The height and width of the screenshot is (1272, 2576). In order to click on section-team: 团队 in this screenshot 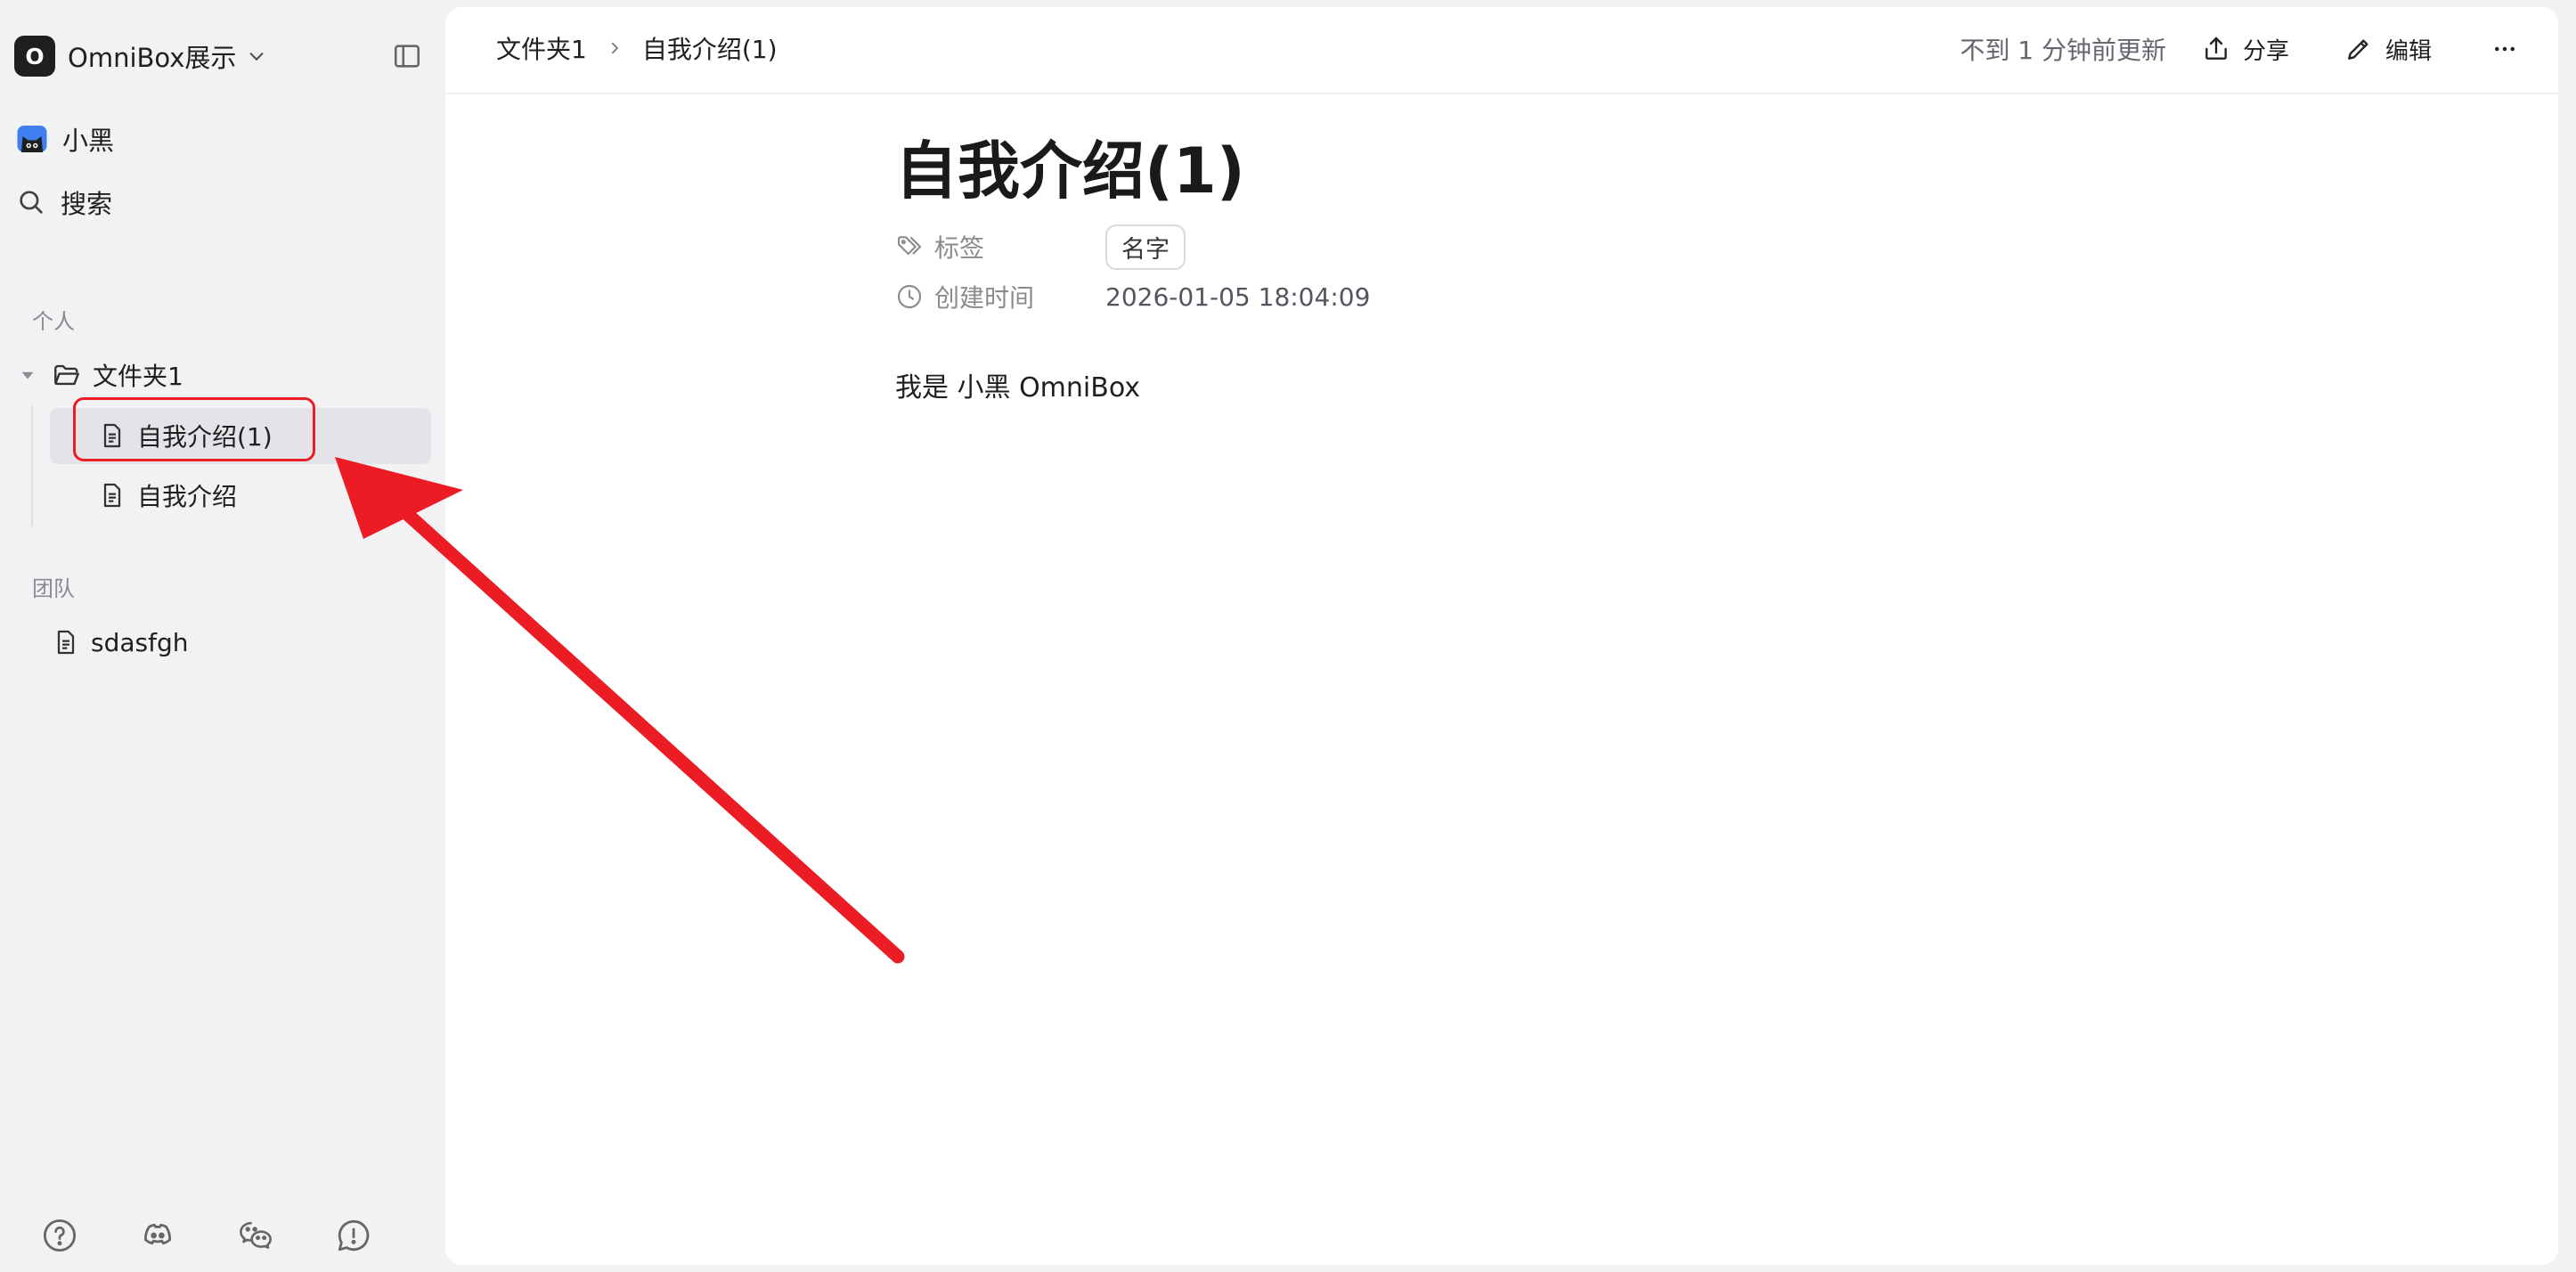, I will do `click(54, 589)`.